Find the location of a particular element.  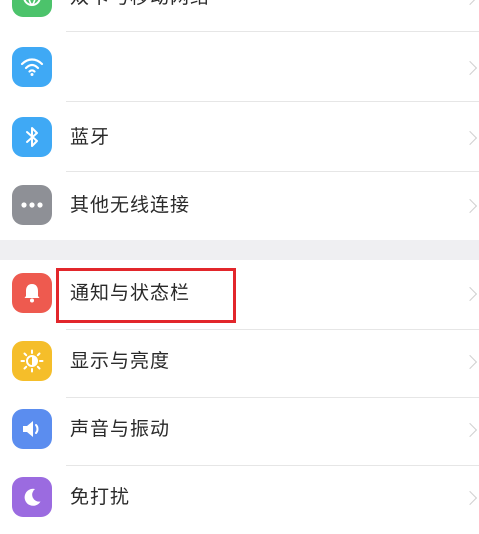

section-separator is located at coordinates (239, 250).